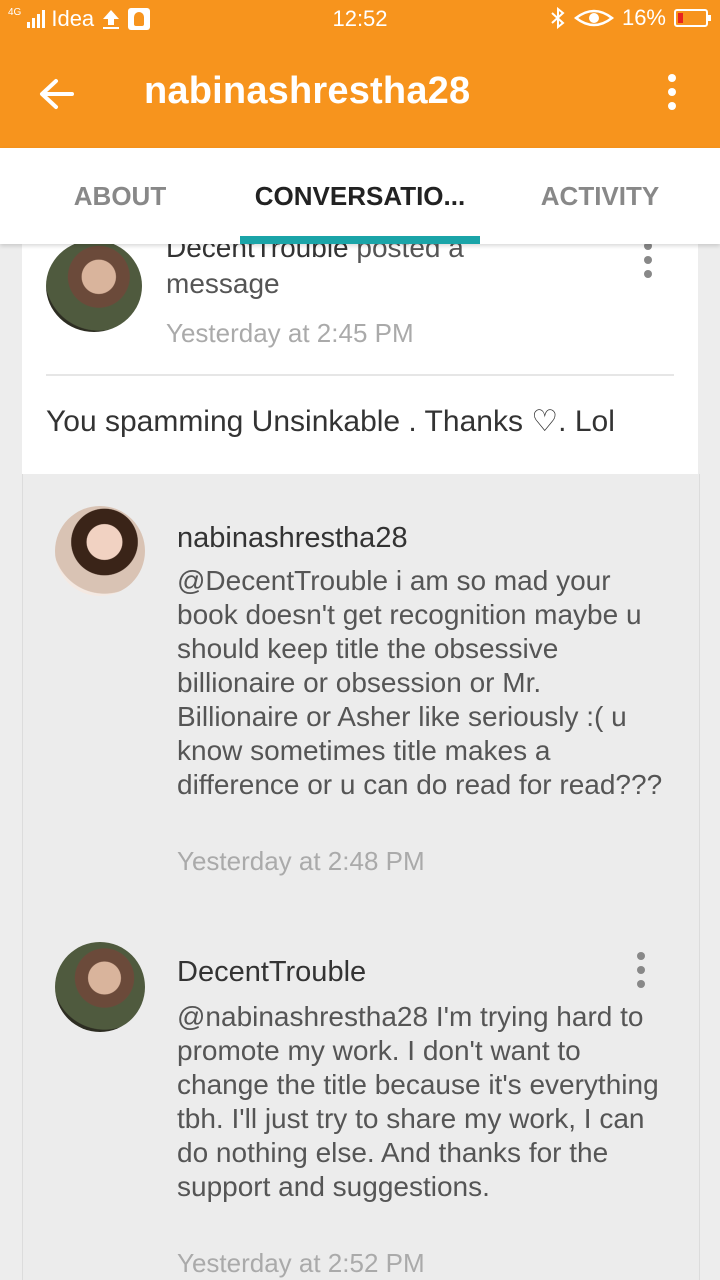 The image size is (720, 1280). What do you see at coordinates (301, 861) in the screenshot?
I see `reply-timestamp: Yesterday at 2:48 PM` at bounding box center [301, 861].